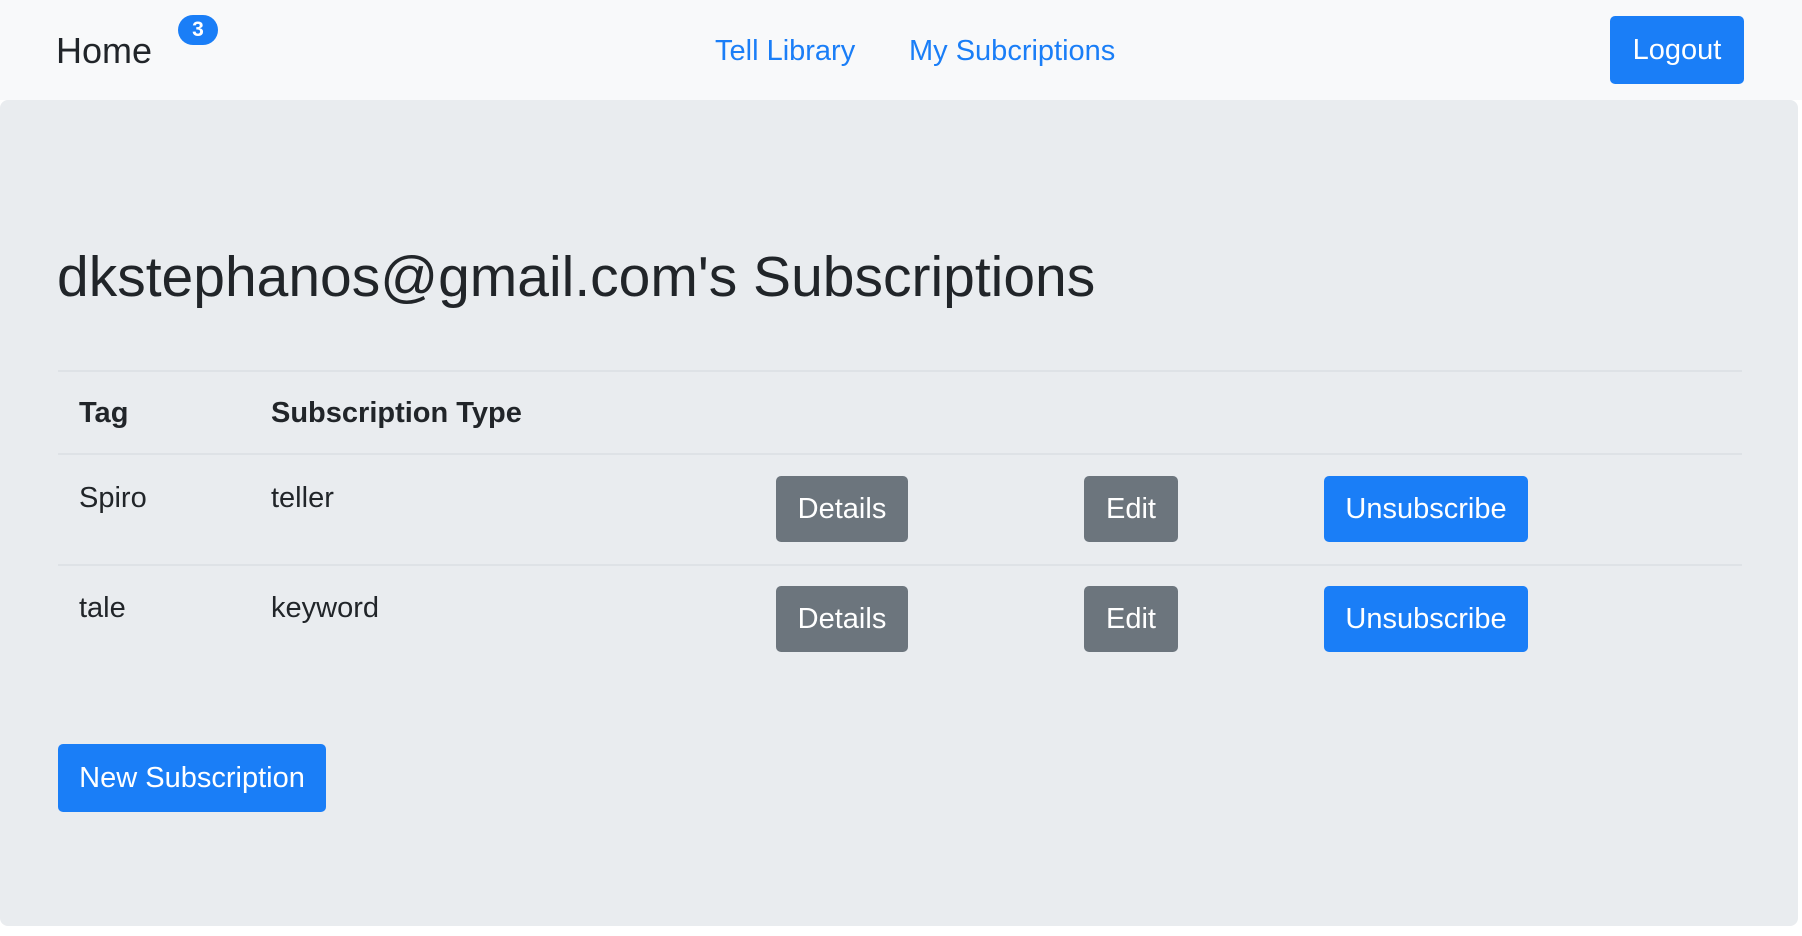 This screenshot has height=936, width=1802. Describe the element at coordinates (104, 51) in the screenshot. I see `home-link: Home` at that location.